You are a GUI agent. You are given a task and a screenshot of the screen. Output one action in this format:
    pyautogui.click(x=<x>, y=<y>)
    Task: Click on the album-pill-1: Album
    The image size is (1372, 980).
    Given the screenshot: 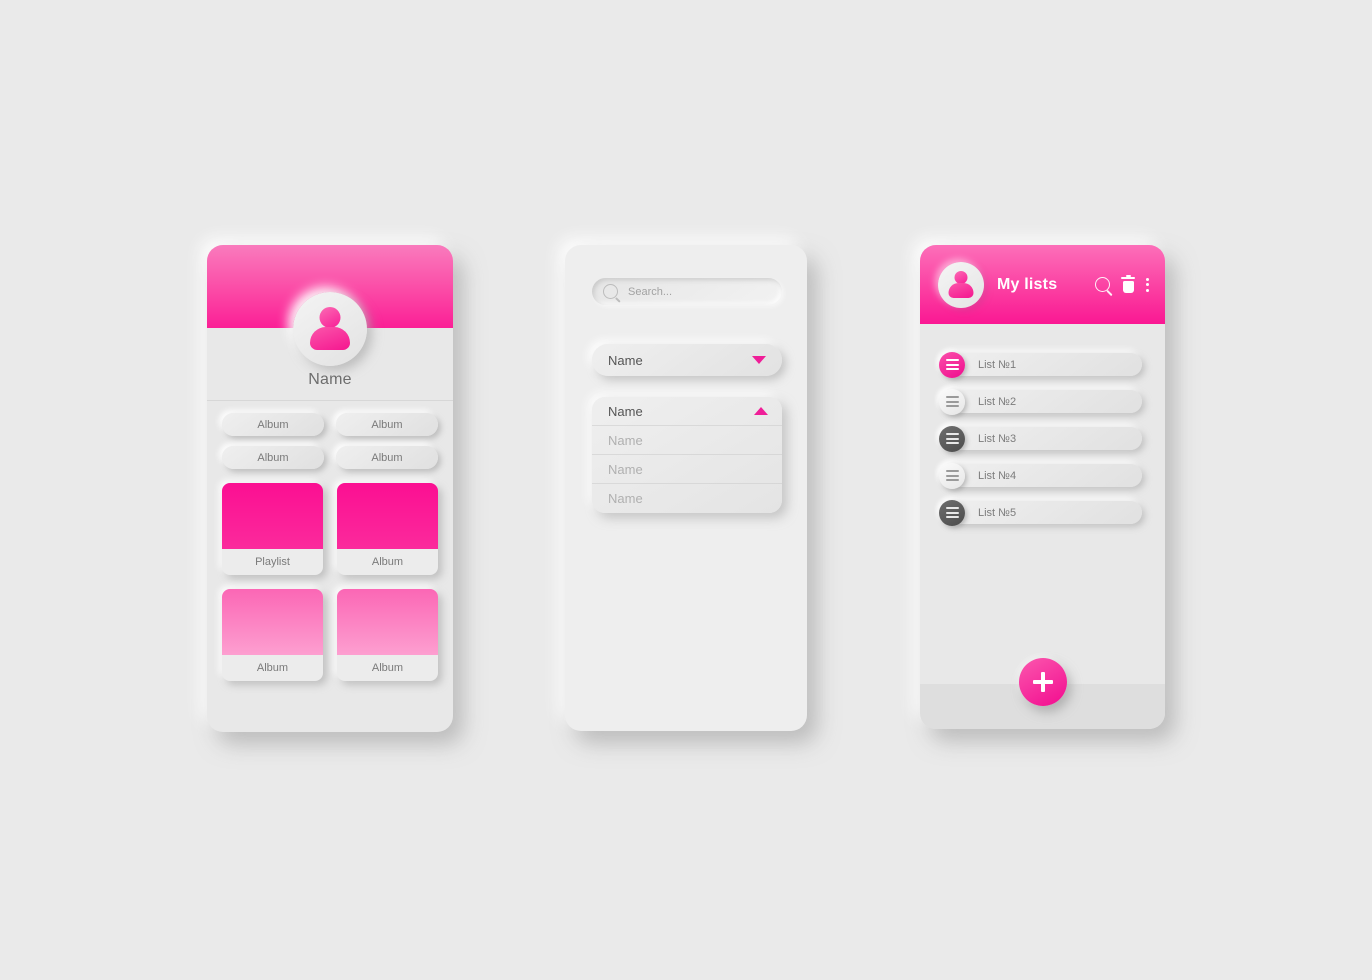 What is the action you would take?
    pyautogui.click(x=273, y=424)
    